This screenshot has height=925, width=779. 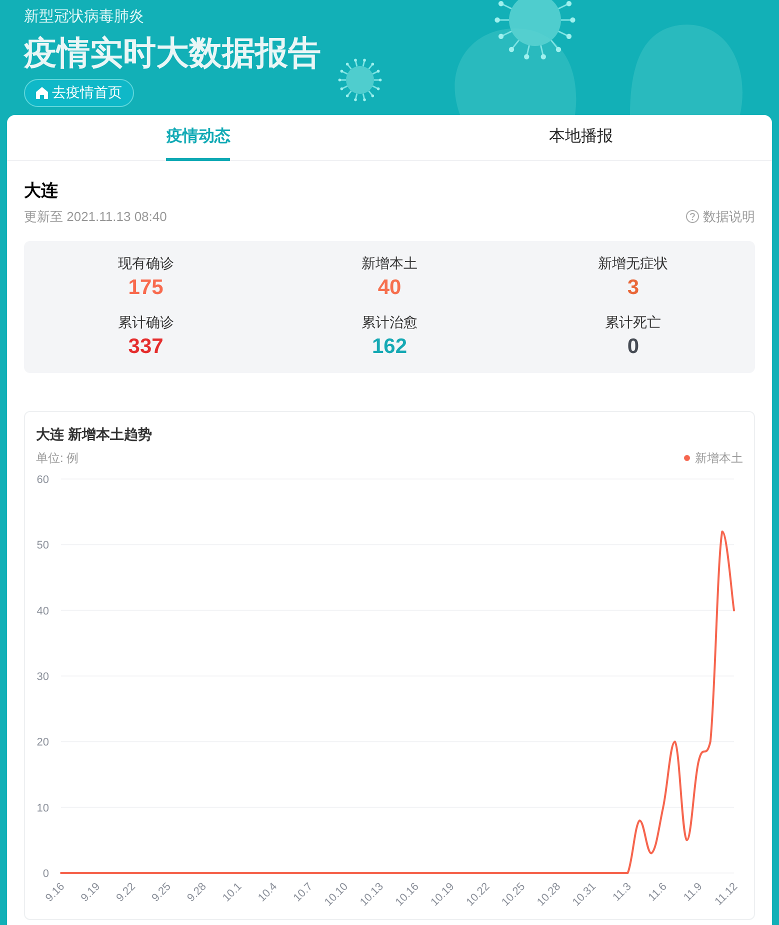 I want to click on x-axis-label: 11.6, so click(x=658, y=892).